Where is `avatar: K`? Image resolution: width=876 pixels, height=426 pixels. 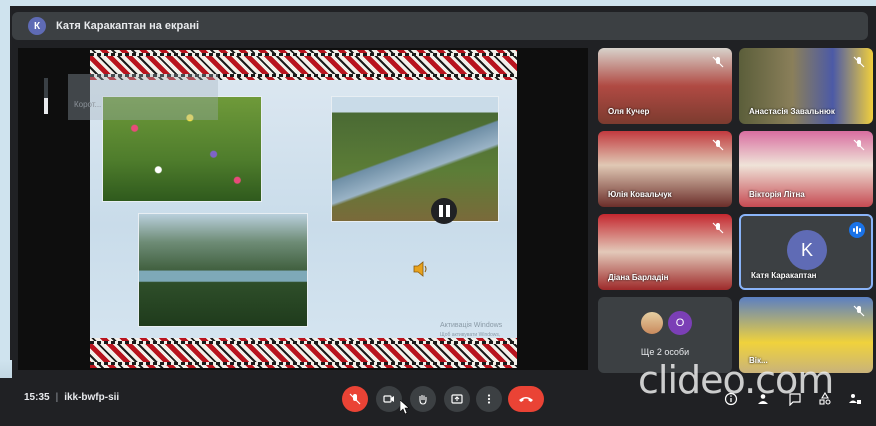 avatar: K is located at coordinates (807, 250).